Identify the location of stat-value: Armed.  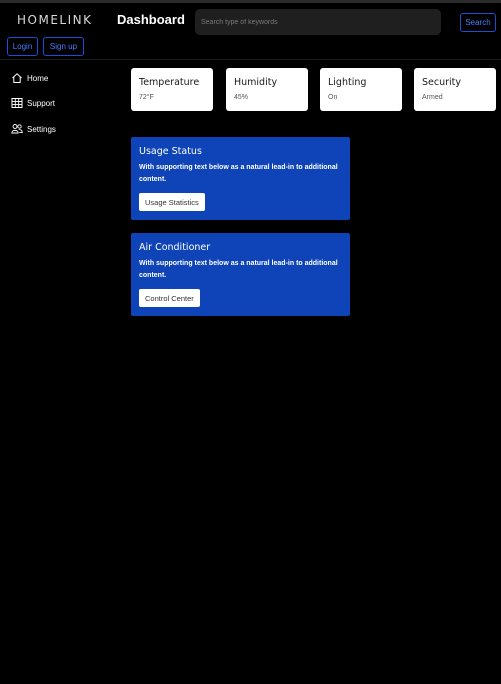
(432, 97).